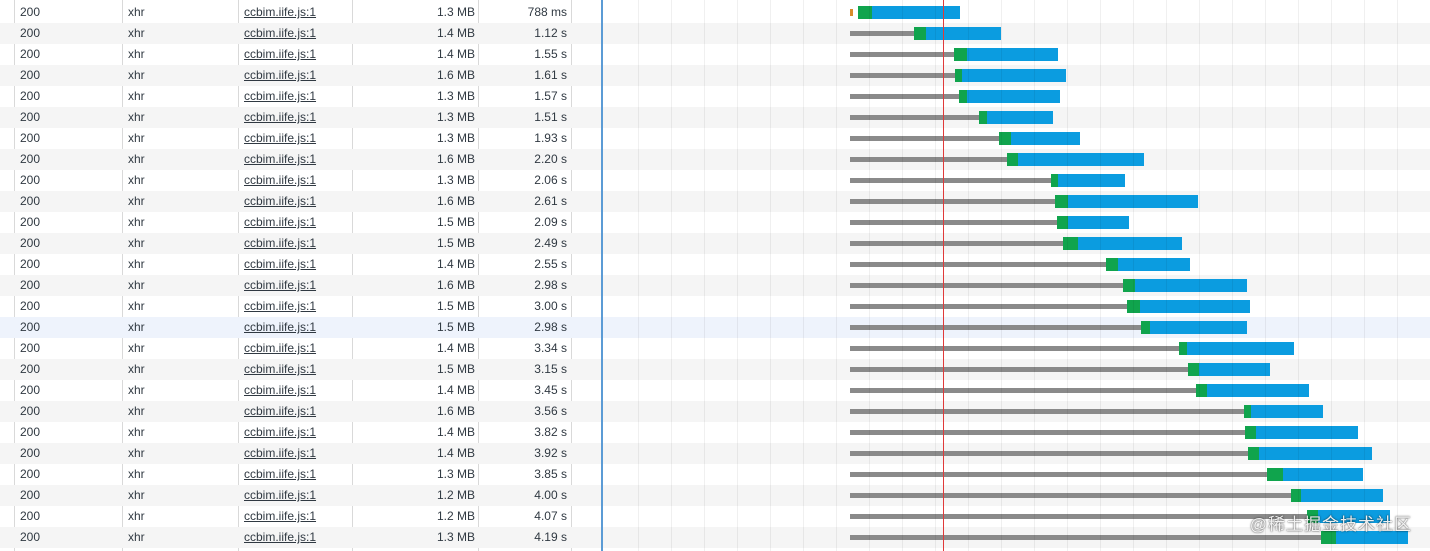 The image size is (1430, 551). What do you see at coordinates (715, 411) in the screenshot?
I see `table-row: 200 xhr ccbim.iife.js:1 1.6 MB 3.56 s` at bounding box center [715, 411].